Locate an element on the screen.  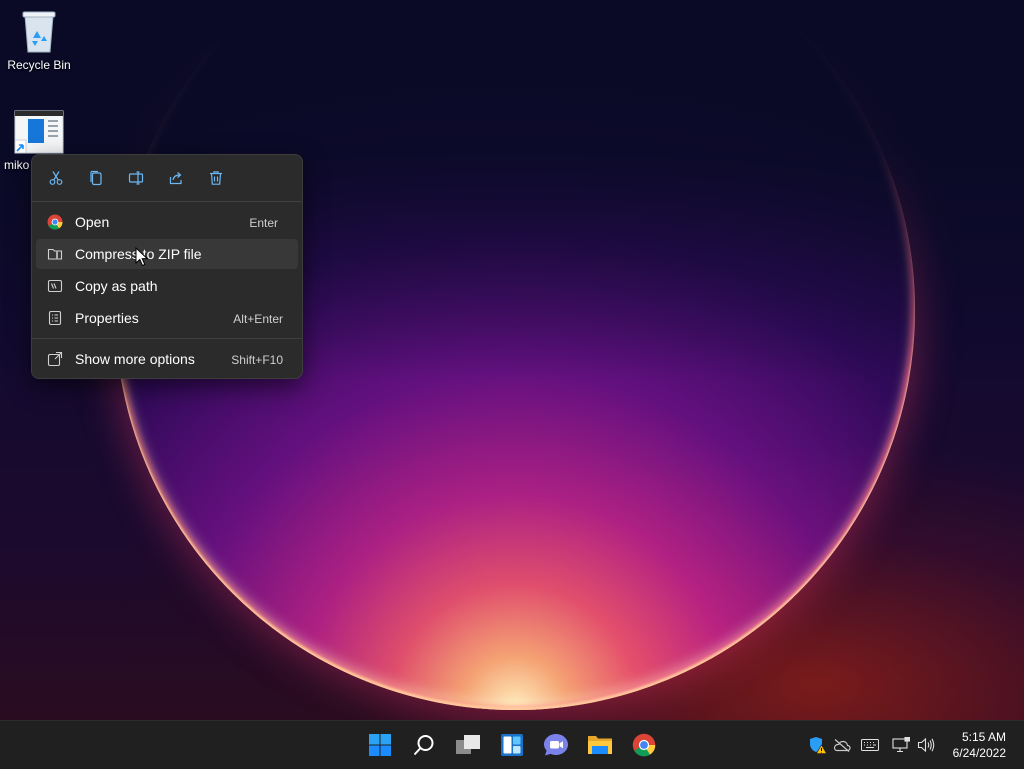
cut-button is located at coordinates (56, 178).